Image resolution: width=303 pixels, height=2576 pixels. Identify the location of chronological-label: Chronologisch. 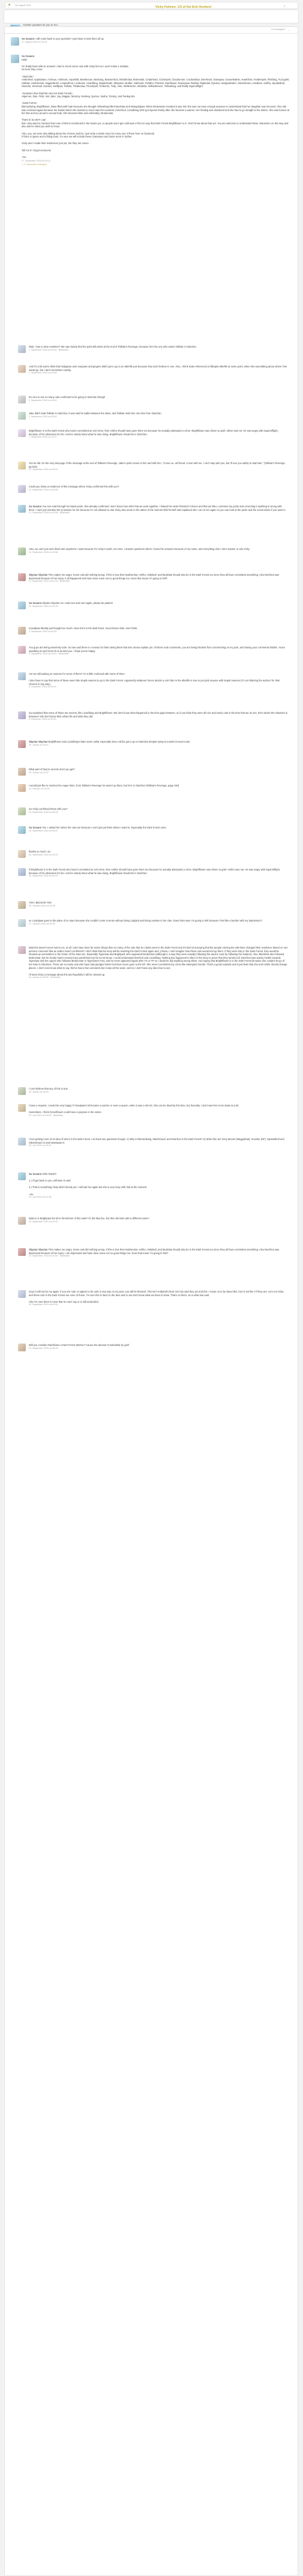
(278, 29).